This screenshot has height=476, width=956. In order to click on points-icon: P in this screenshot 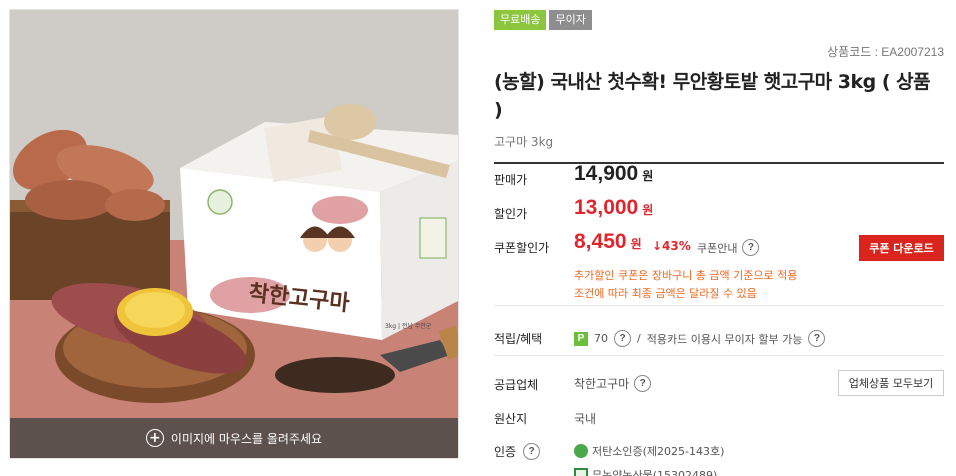, I will do `click(581, 338)`.